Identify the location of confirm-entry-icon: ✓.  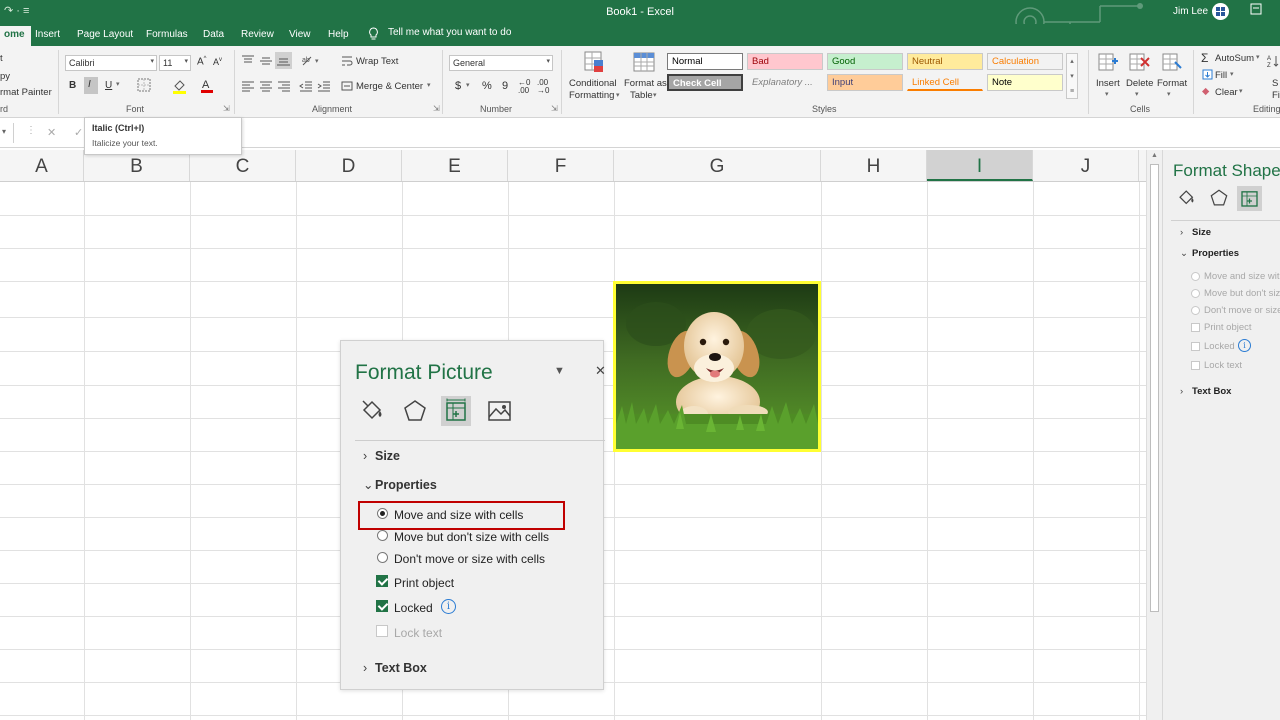
(78, 132).